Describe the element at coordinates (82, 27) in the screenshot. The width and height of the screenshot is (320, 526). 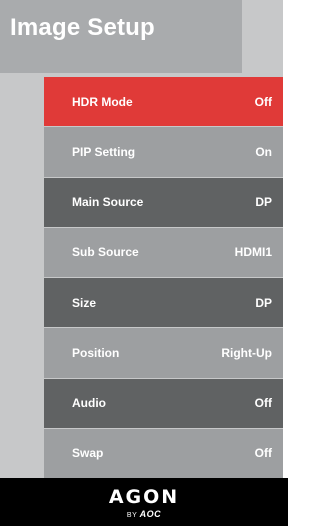
I see `page-title: Image Setup` at that location.